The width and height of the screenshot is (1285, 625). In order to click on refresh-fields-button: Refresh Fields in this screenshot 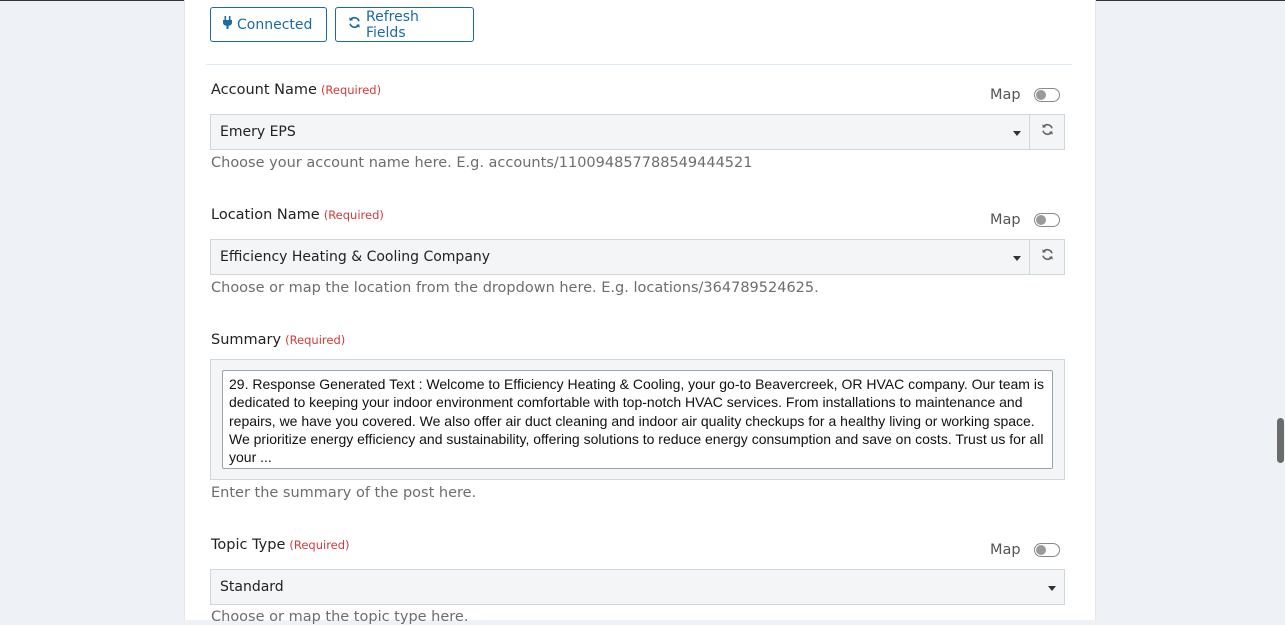, I will do `click(404, 24)`.